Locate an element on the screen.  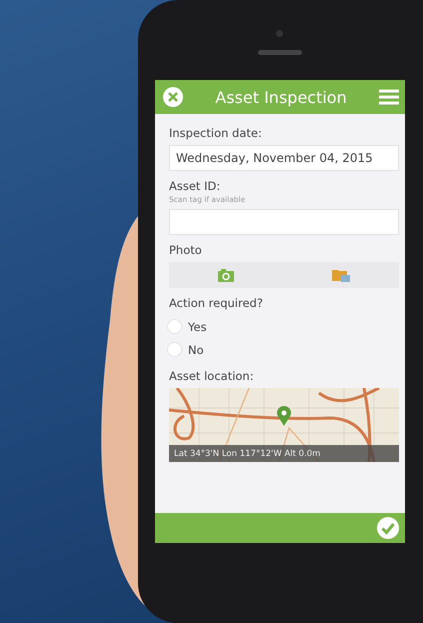
field-label: Asset location: is located at coordinates (212, 376).